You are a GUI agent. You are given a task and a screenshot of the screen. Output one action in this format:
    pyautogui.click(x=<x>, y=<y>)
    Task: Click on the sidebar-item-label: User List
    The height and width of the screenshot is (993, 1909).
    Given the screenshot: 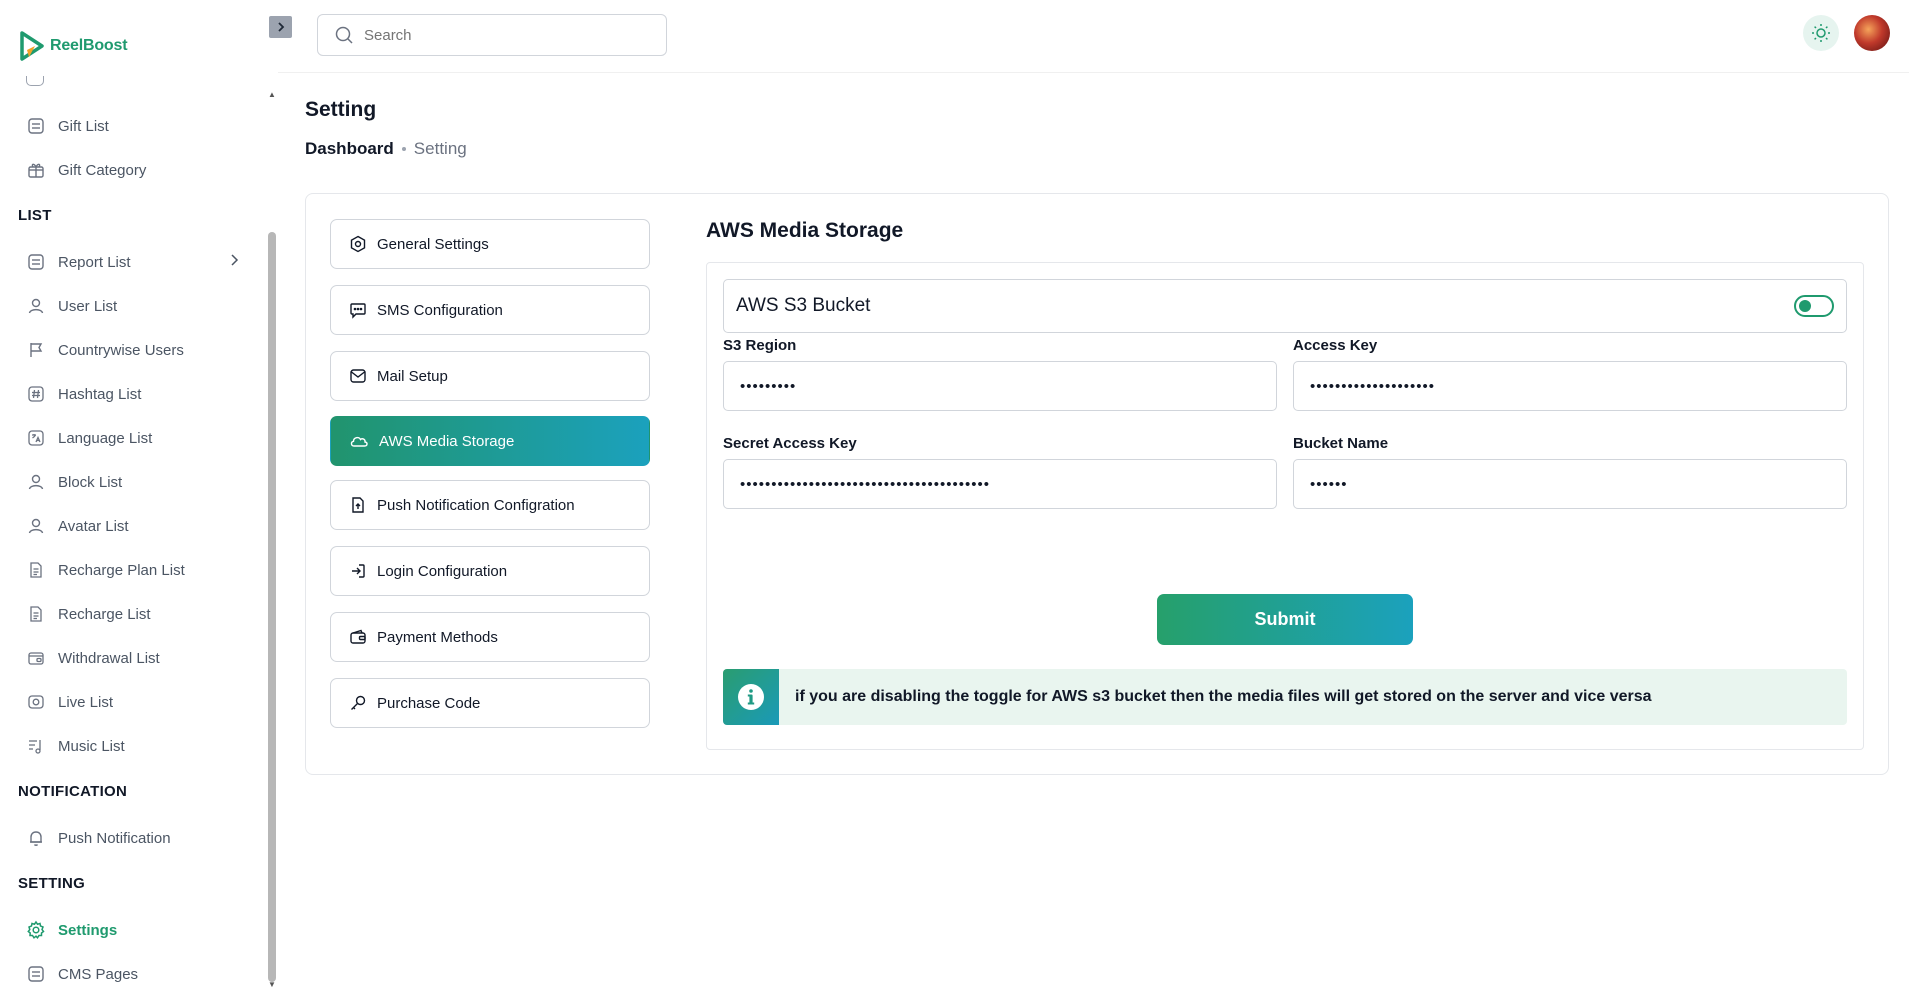 What is the action you would take?
    pyautogui.click(x=88, y=306)
    